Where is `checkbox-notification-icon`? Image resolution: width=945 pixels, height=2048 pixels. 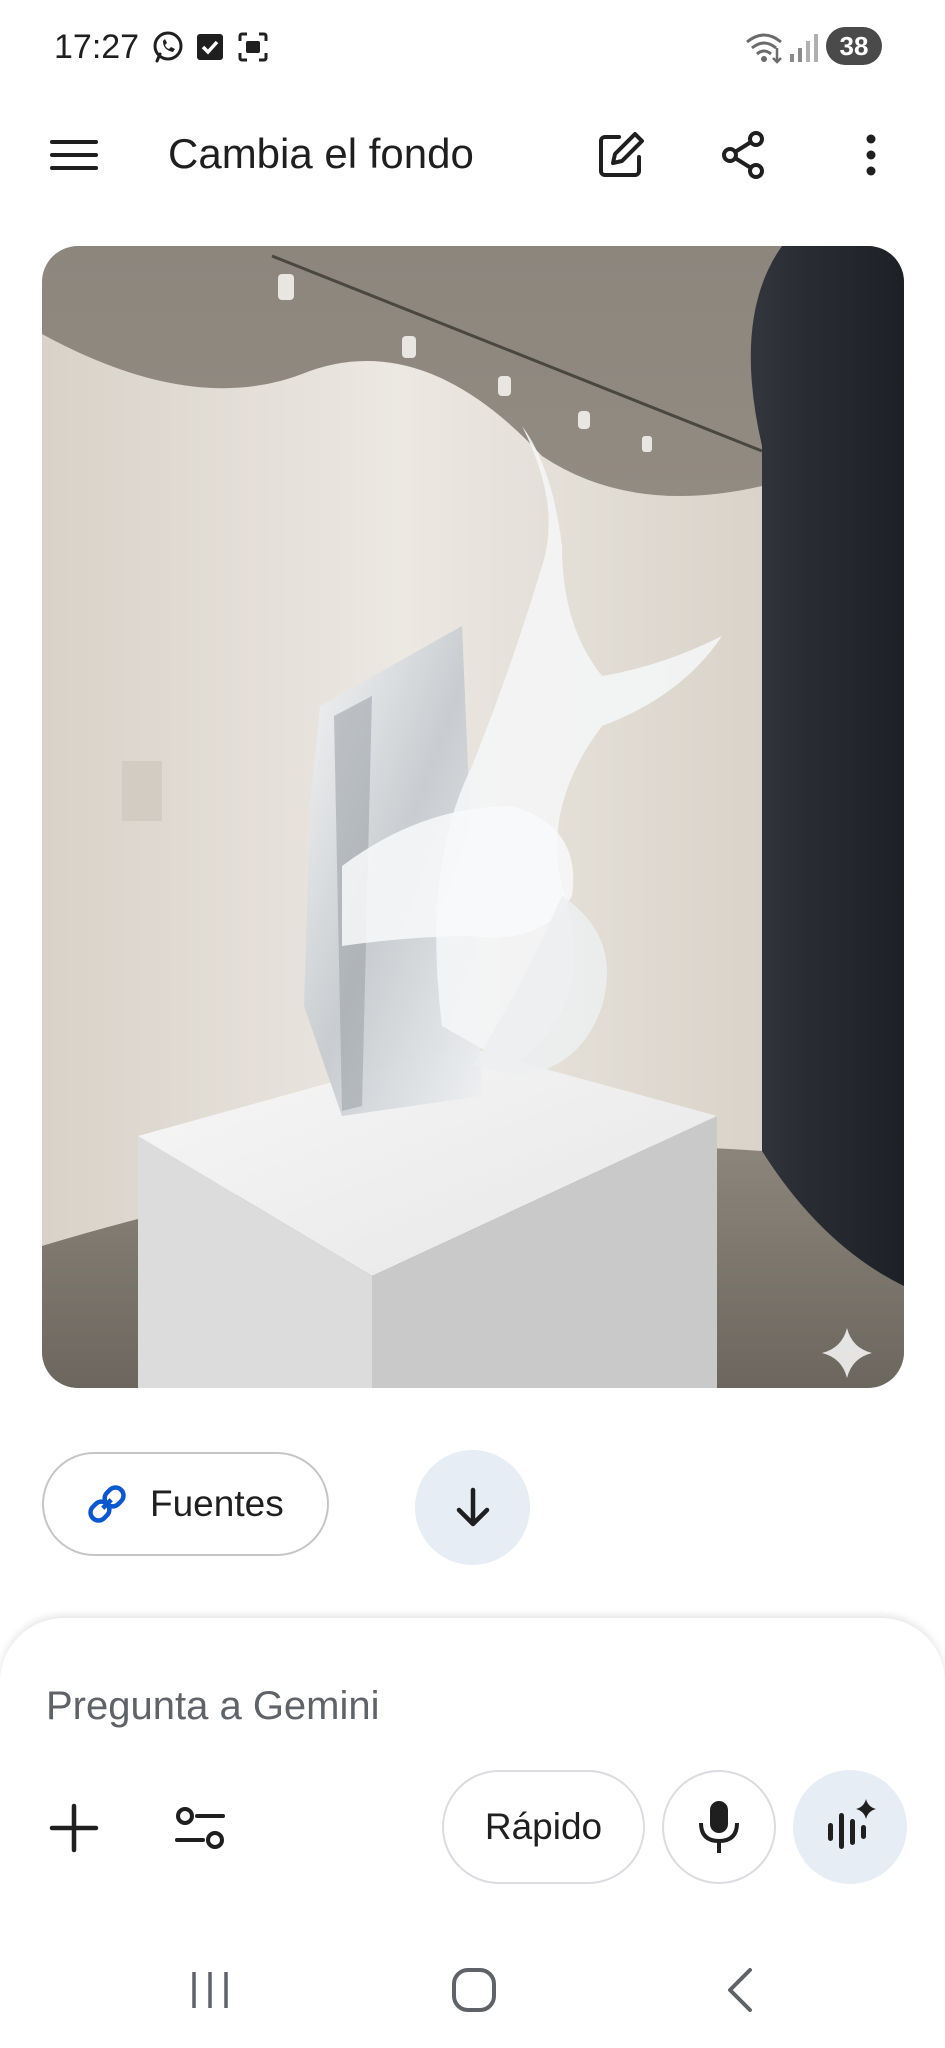 checkbox-notification-icon is located at coordinates (210, 47).